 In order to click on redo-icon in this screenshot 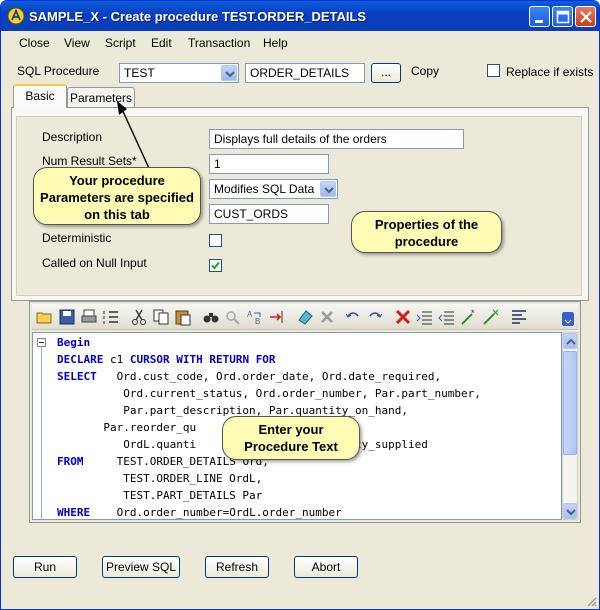, I will do `click(375, 317)`.